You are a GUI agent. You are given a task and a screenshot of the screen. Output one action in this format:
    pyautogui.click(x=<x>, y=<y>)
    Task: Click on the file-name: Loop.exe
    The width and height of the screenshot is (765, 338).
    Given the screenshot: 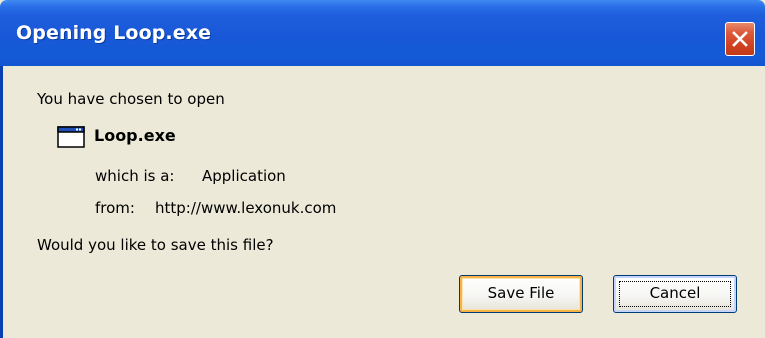 What is the action you would take?
    pyautogui.click(x=135, y=135)
    